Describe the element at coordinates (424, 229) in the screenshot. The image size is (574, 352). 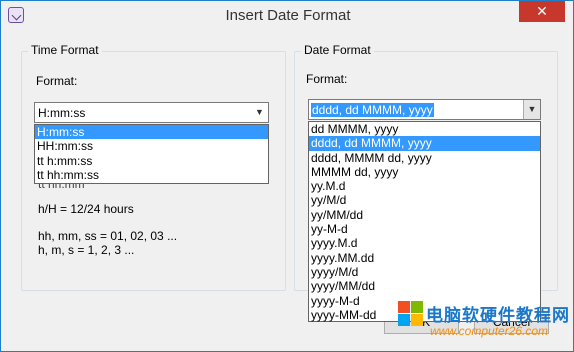
I see `date-format-option: yy-M-d` at that location.